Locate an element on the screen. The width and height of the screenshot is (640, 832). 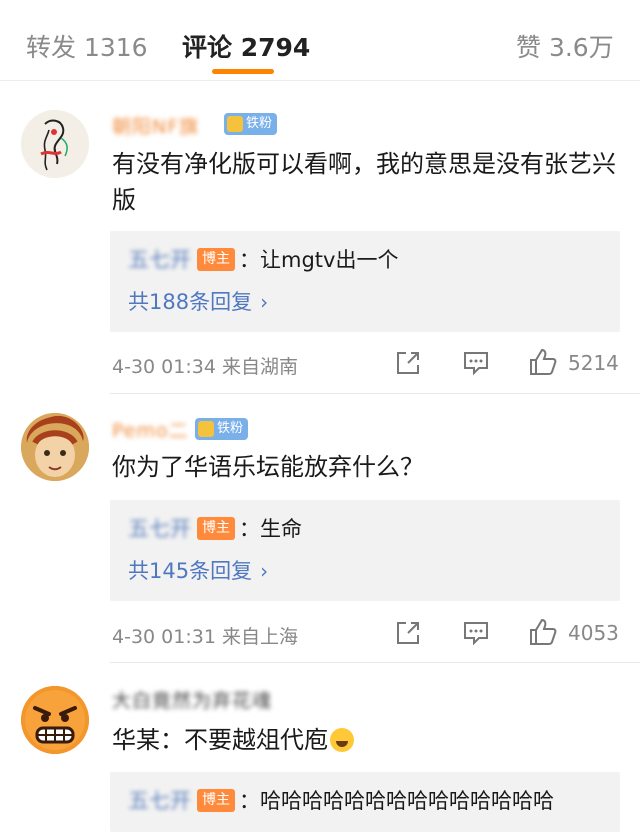
comment-username: 大白竟然为弃花魂 is located at coordinates (192, 699).